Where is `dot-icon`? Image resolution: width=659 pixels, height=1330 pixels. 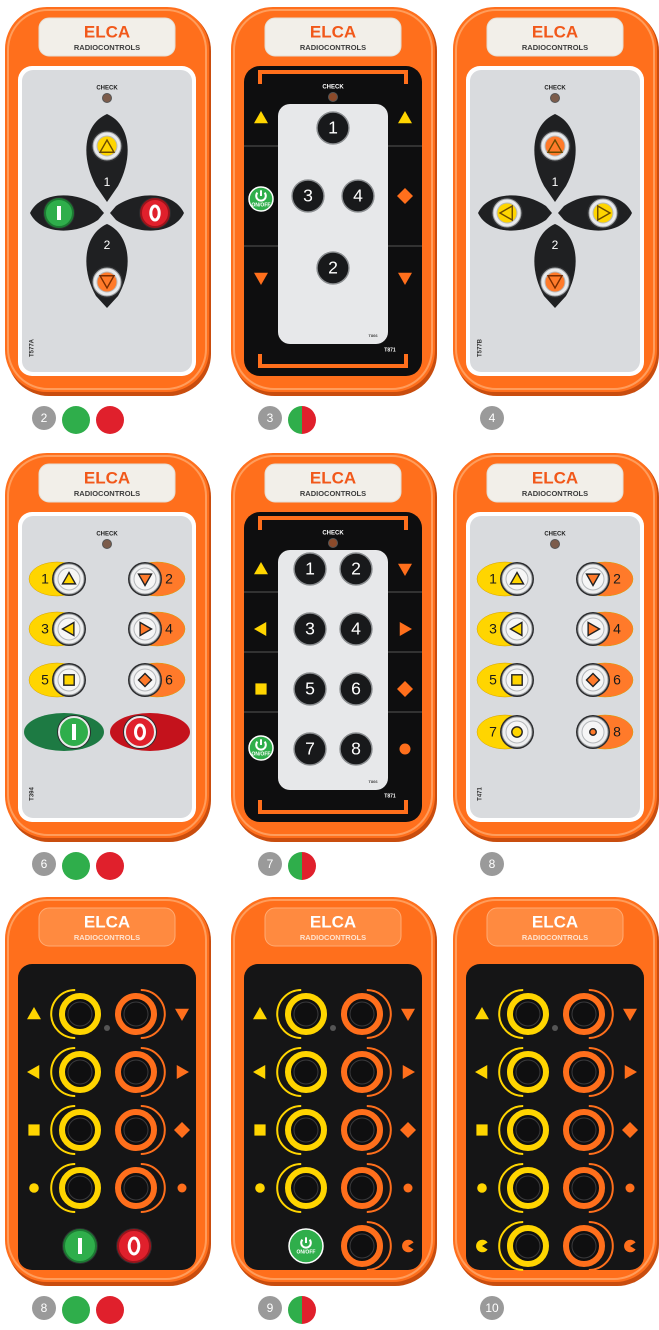
dot-icon is located at coordinates (182, 1188).